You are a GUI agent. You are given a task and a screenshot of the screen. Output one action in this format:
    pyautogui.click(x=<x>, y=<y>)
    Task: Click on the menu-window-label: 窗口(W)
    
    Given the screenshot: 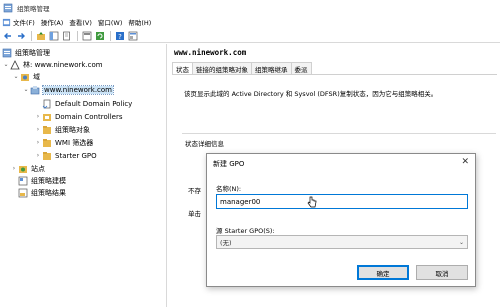 What is the action you would take?
    pyautogui.click(x=110, y=23)
    